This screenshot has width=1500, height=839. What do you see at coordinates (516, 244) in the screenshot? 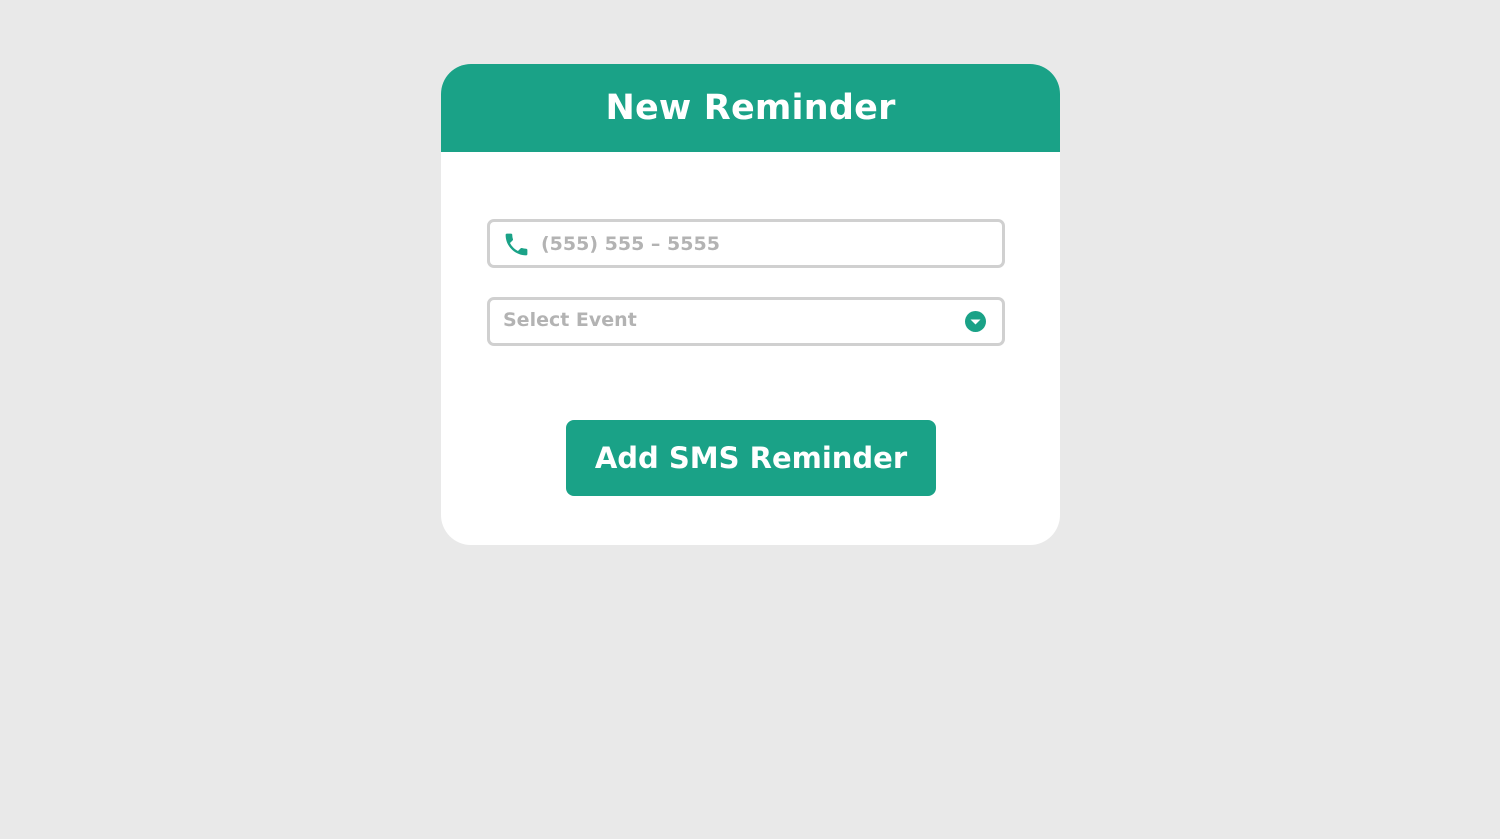
I see `phone-icon` at bounding box center [516, 244].